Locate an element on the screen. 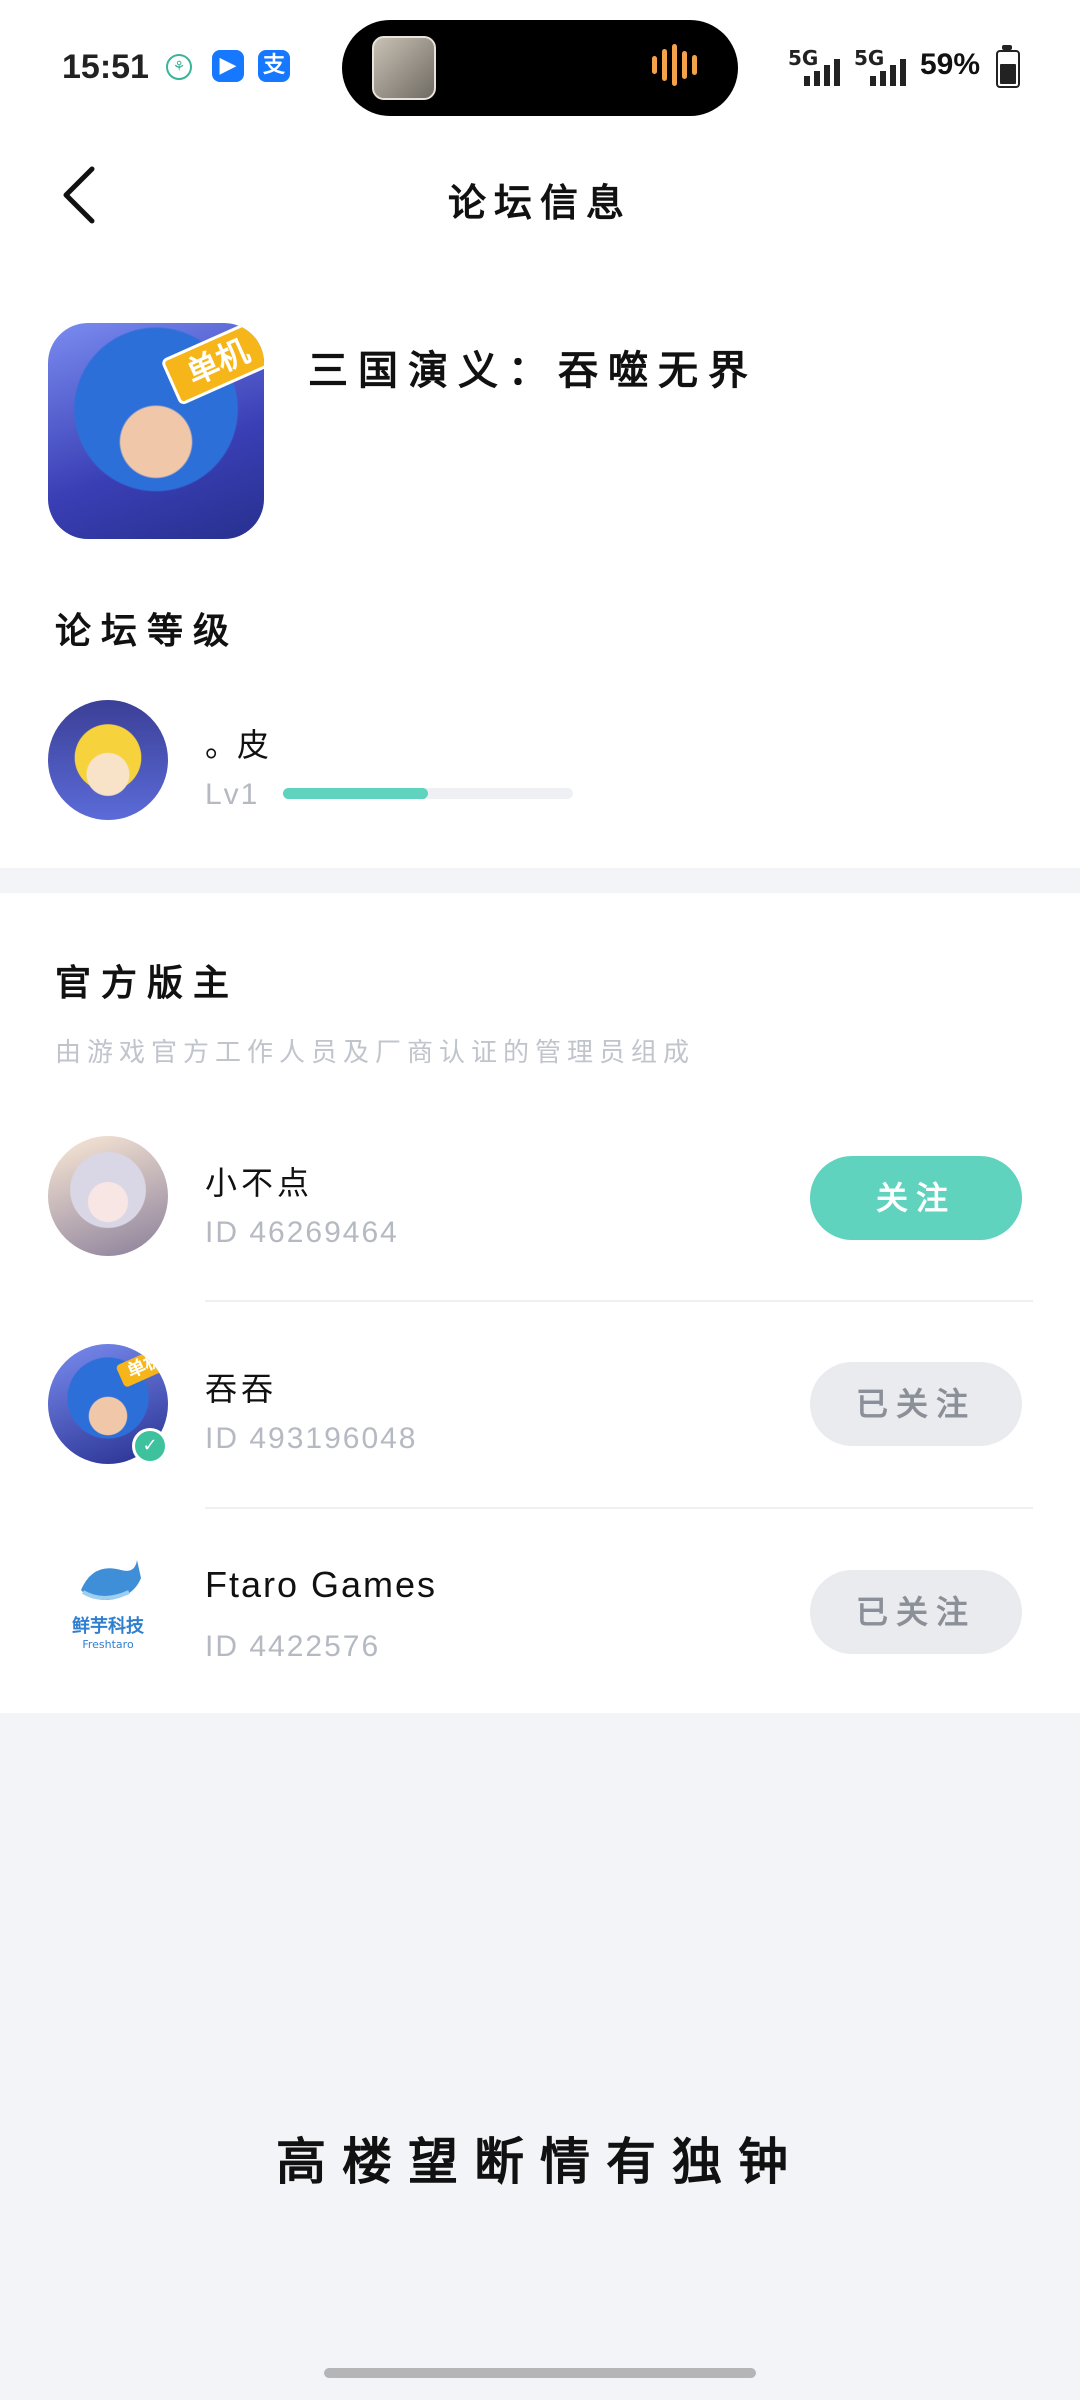  user-name: 。皮 is located at coordinates (237, 745).